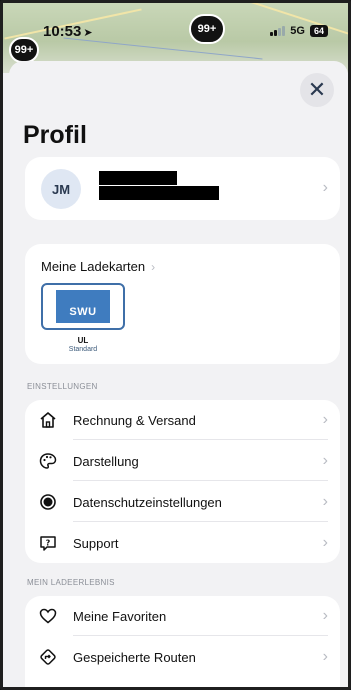  I want to click on profile-card: JM ›, so click(182, 188).